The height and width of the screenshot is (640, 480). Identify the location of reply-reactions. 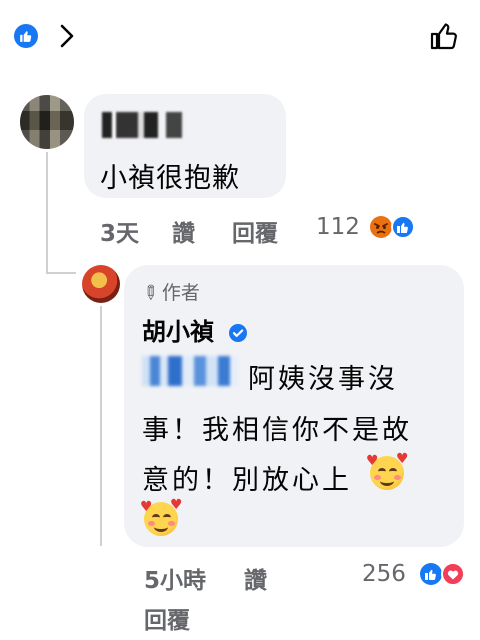
(442, 574).